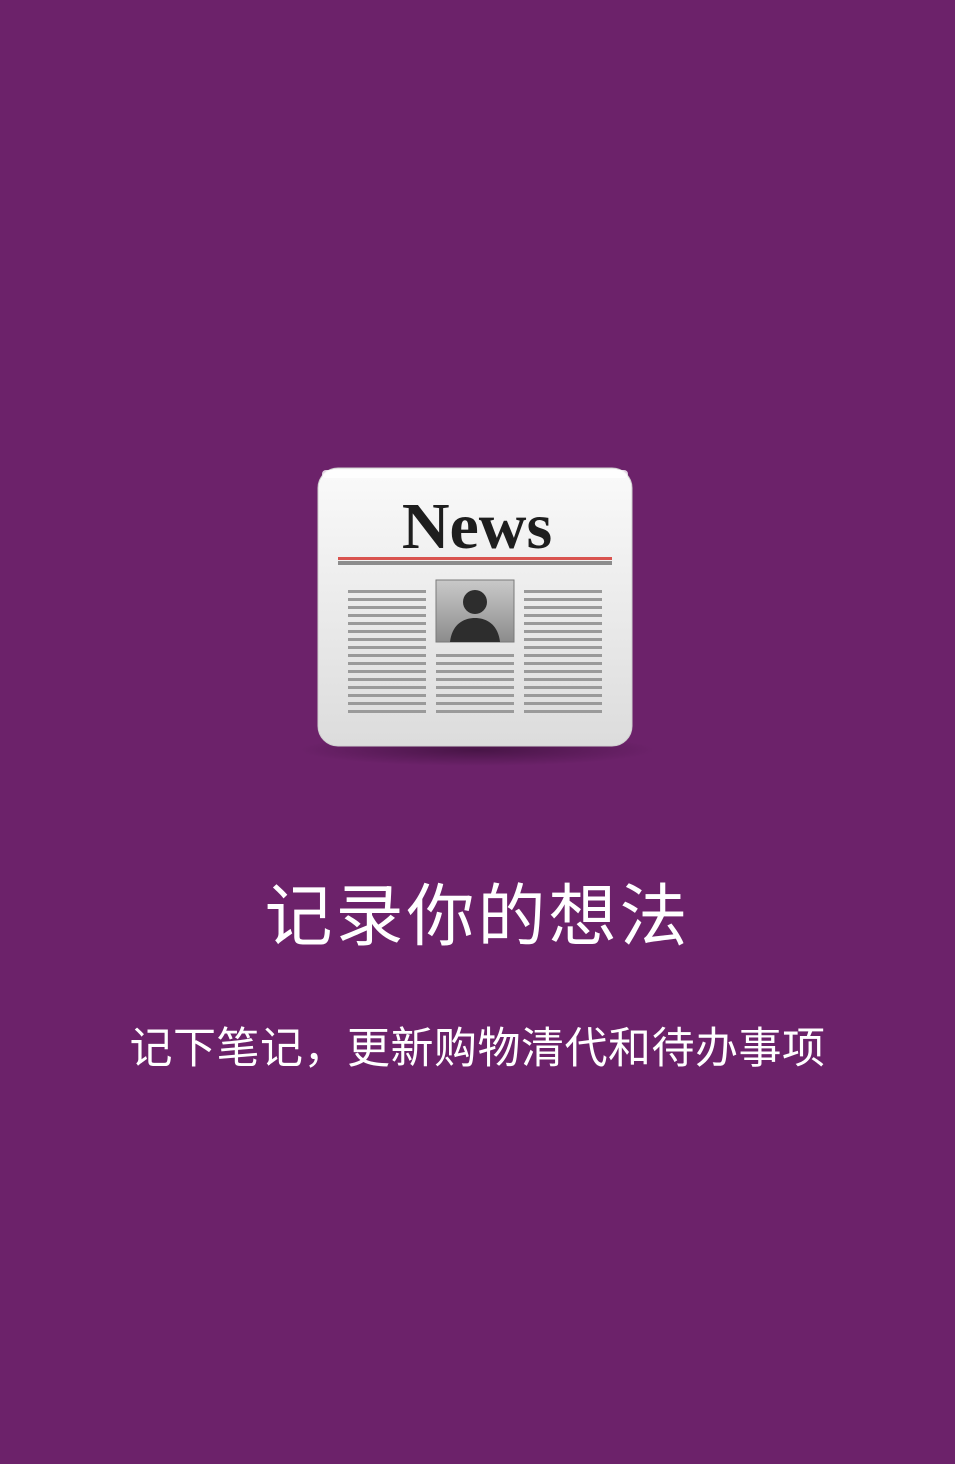 The width and height of the screenshot is (955, 1464). I want to click on page-subtitle: 记下笔记，更新购物清代和待办事项, so click(477, 1049).